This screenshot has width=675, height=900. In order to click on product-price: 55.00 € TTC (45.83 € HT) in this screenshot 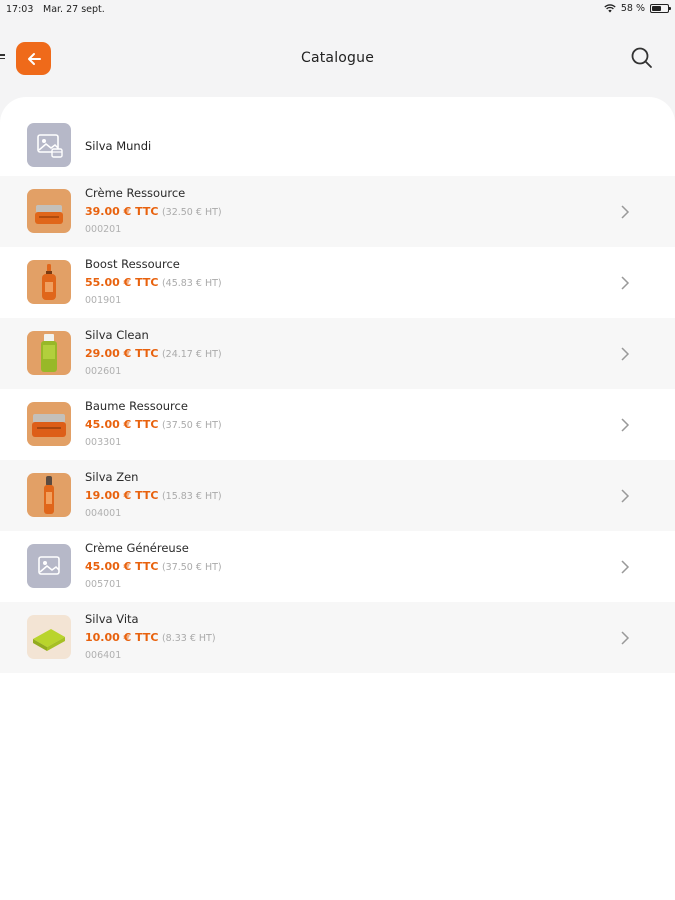, I will do `click(153, 282)`.